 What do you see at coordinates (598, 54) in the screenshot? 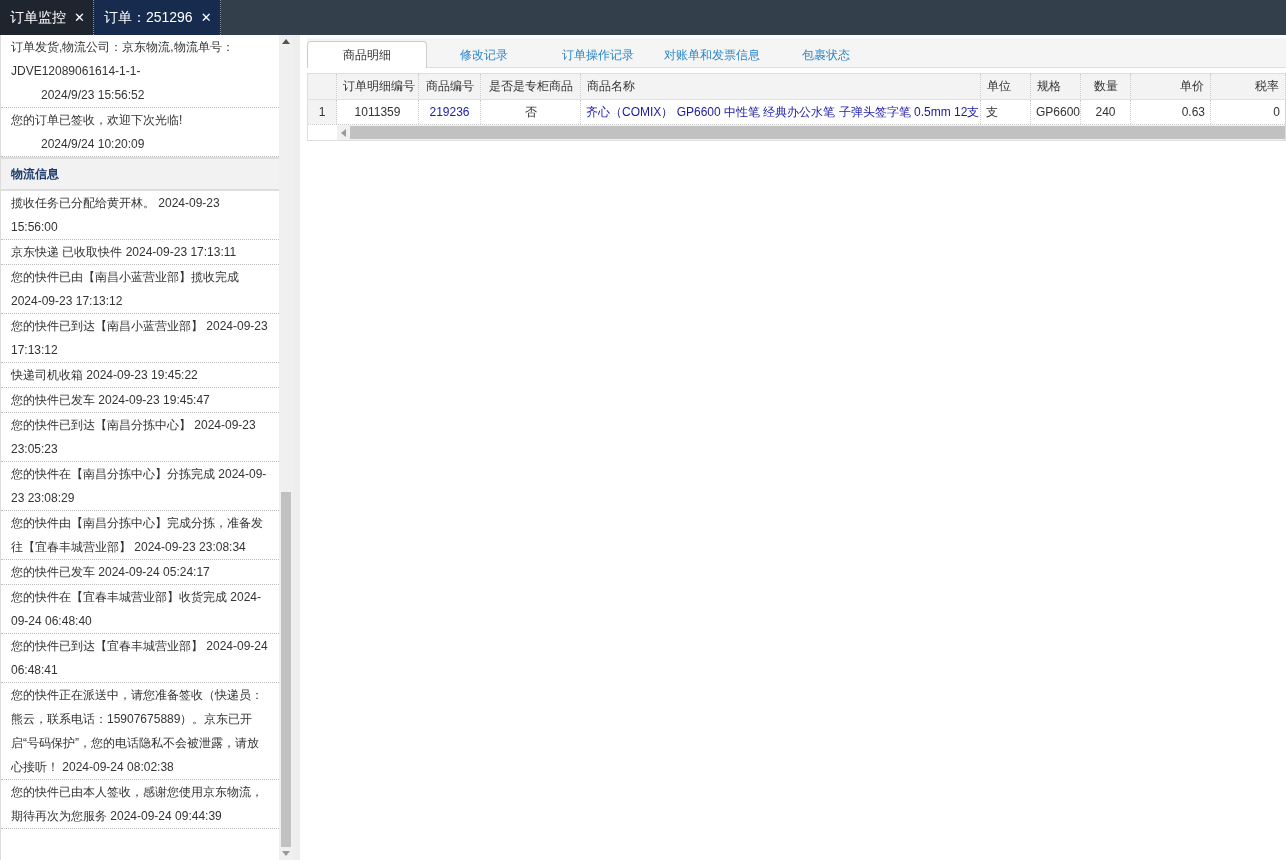
I see `tab: 订单操作记录` at bounding box center [598, 54].